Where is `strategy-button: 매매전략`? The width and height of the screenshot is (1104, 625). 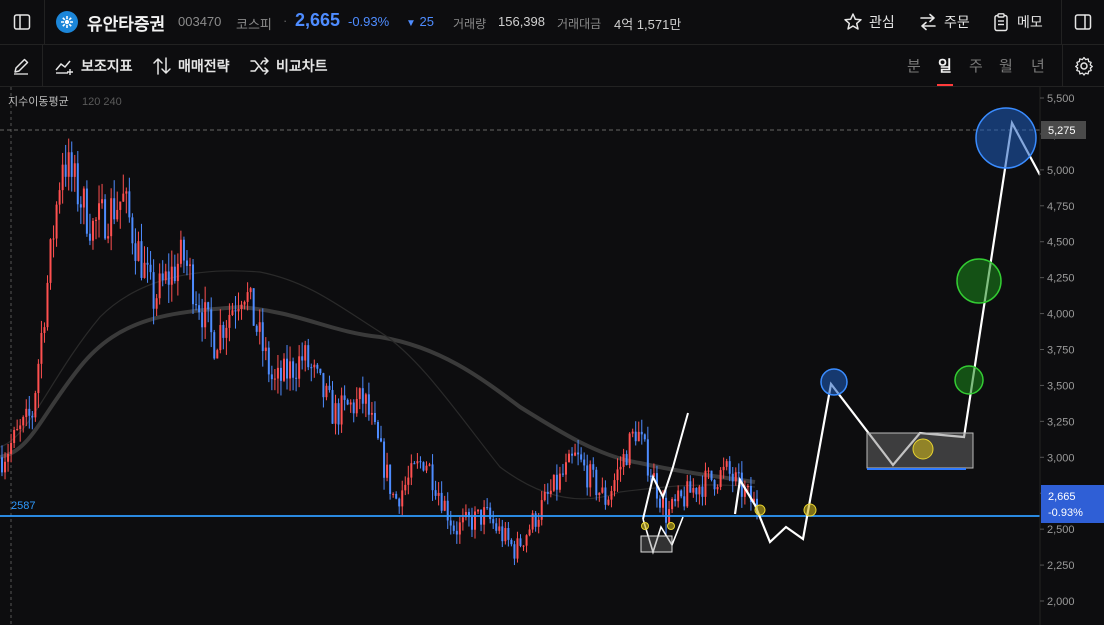
strategy-button: 매매전략 is located at coordinates (191, 66).